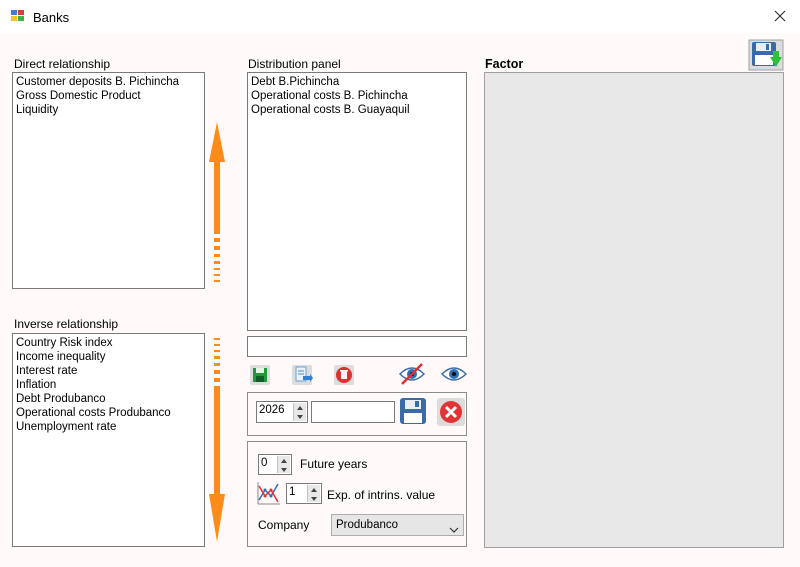 Image resolution: width=800 pixels, height=567 pixels. I want to click on direct-relationship-label: Direct relationship, so click(62, 64).